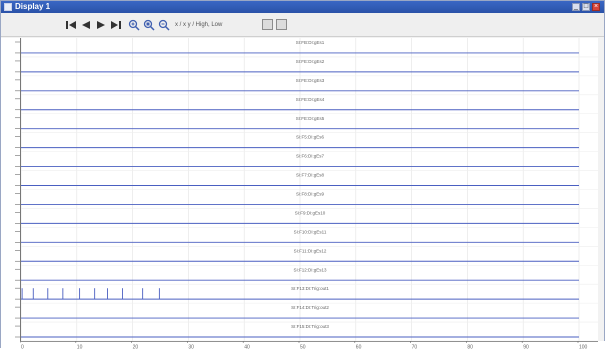  Describe the element at coordinates (470, 347) in the screenshot. I see `x-tick-label: 80` at that location.